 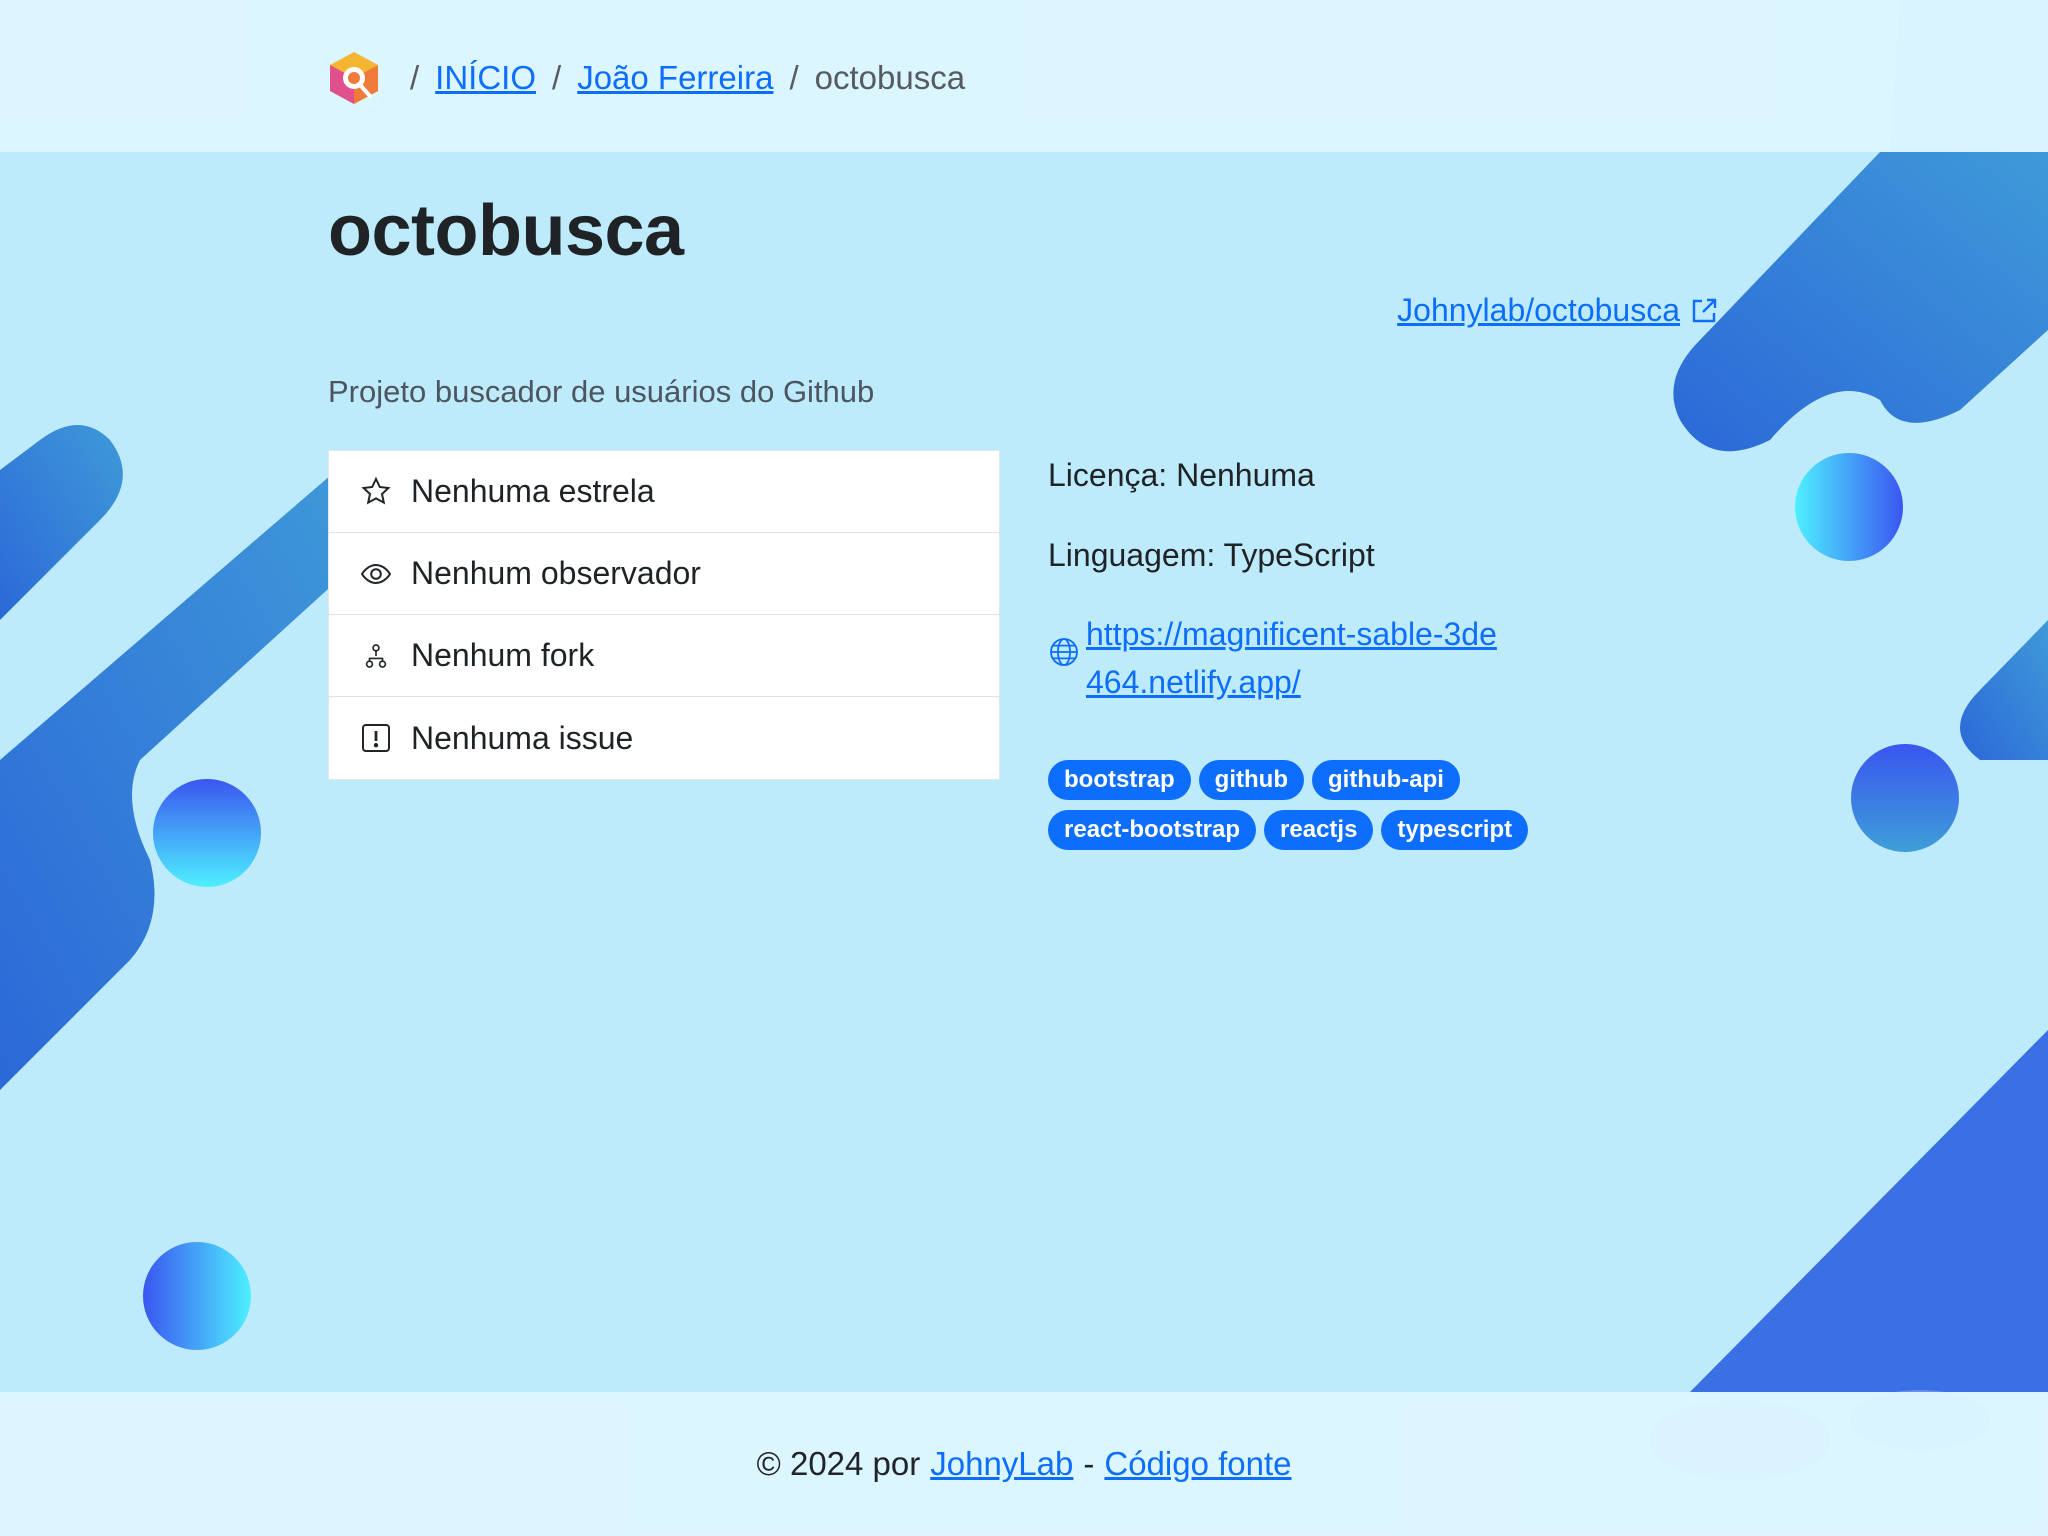 I want to click on stat-label: Nenhuma issue, so click(x=522, y=737).